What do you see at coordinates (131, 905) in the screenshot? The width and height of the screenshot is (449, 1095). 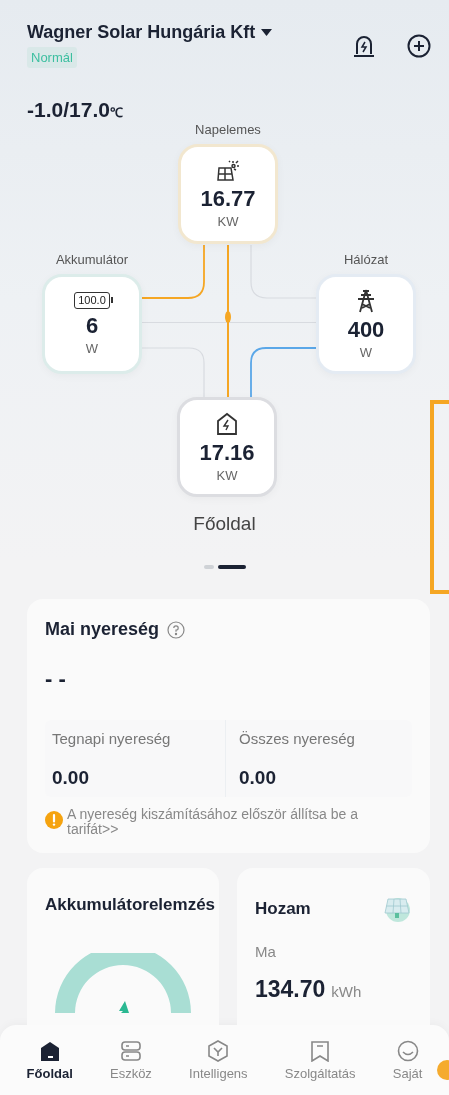 I see `card-title: Akkumulátorelemzés` at bounding box center [131, 905].